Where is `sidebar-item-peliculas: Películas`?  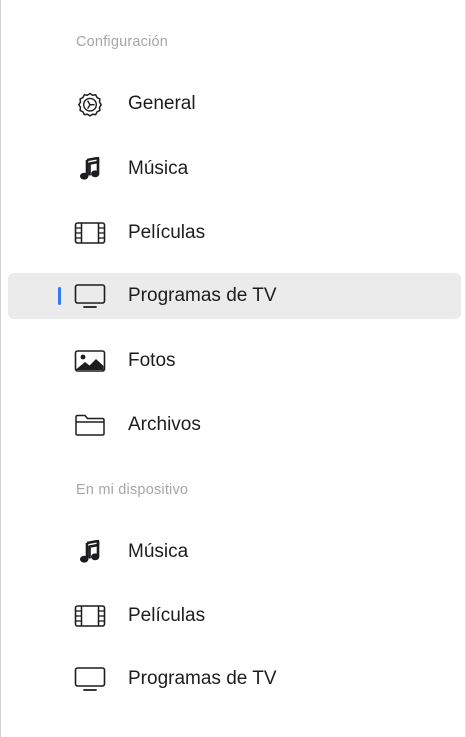
sidebar-item-peliculas: Películas is located at coordinates (234, 233).